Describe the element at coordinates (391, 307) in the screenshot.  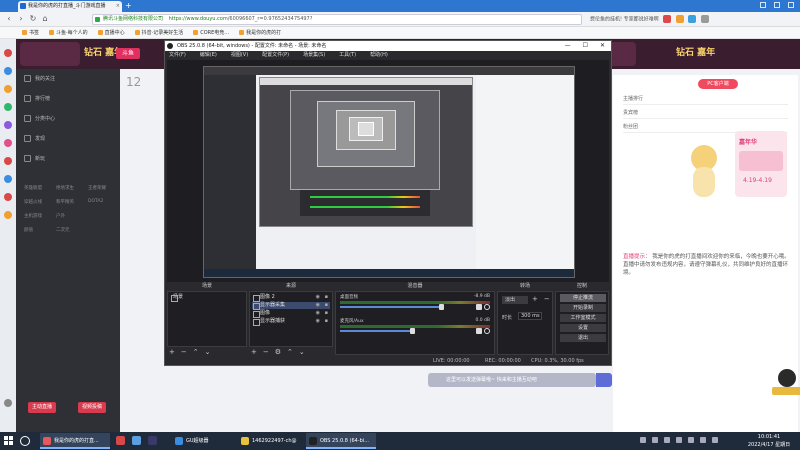
I see `volume-slider` at that location.